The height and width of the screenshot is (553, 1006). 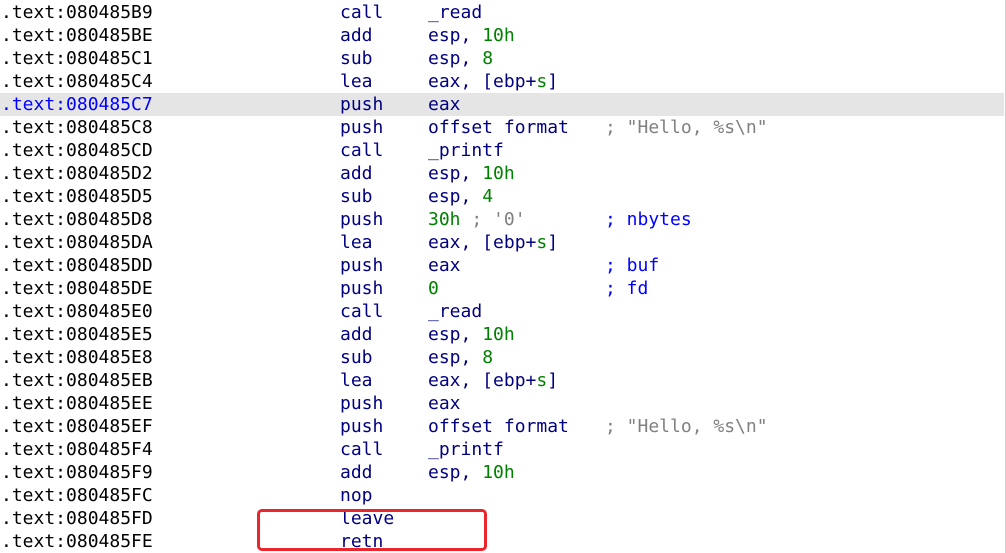 I want to click on address-label: .text:080485F9, so click(x=77, y=472).